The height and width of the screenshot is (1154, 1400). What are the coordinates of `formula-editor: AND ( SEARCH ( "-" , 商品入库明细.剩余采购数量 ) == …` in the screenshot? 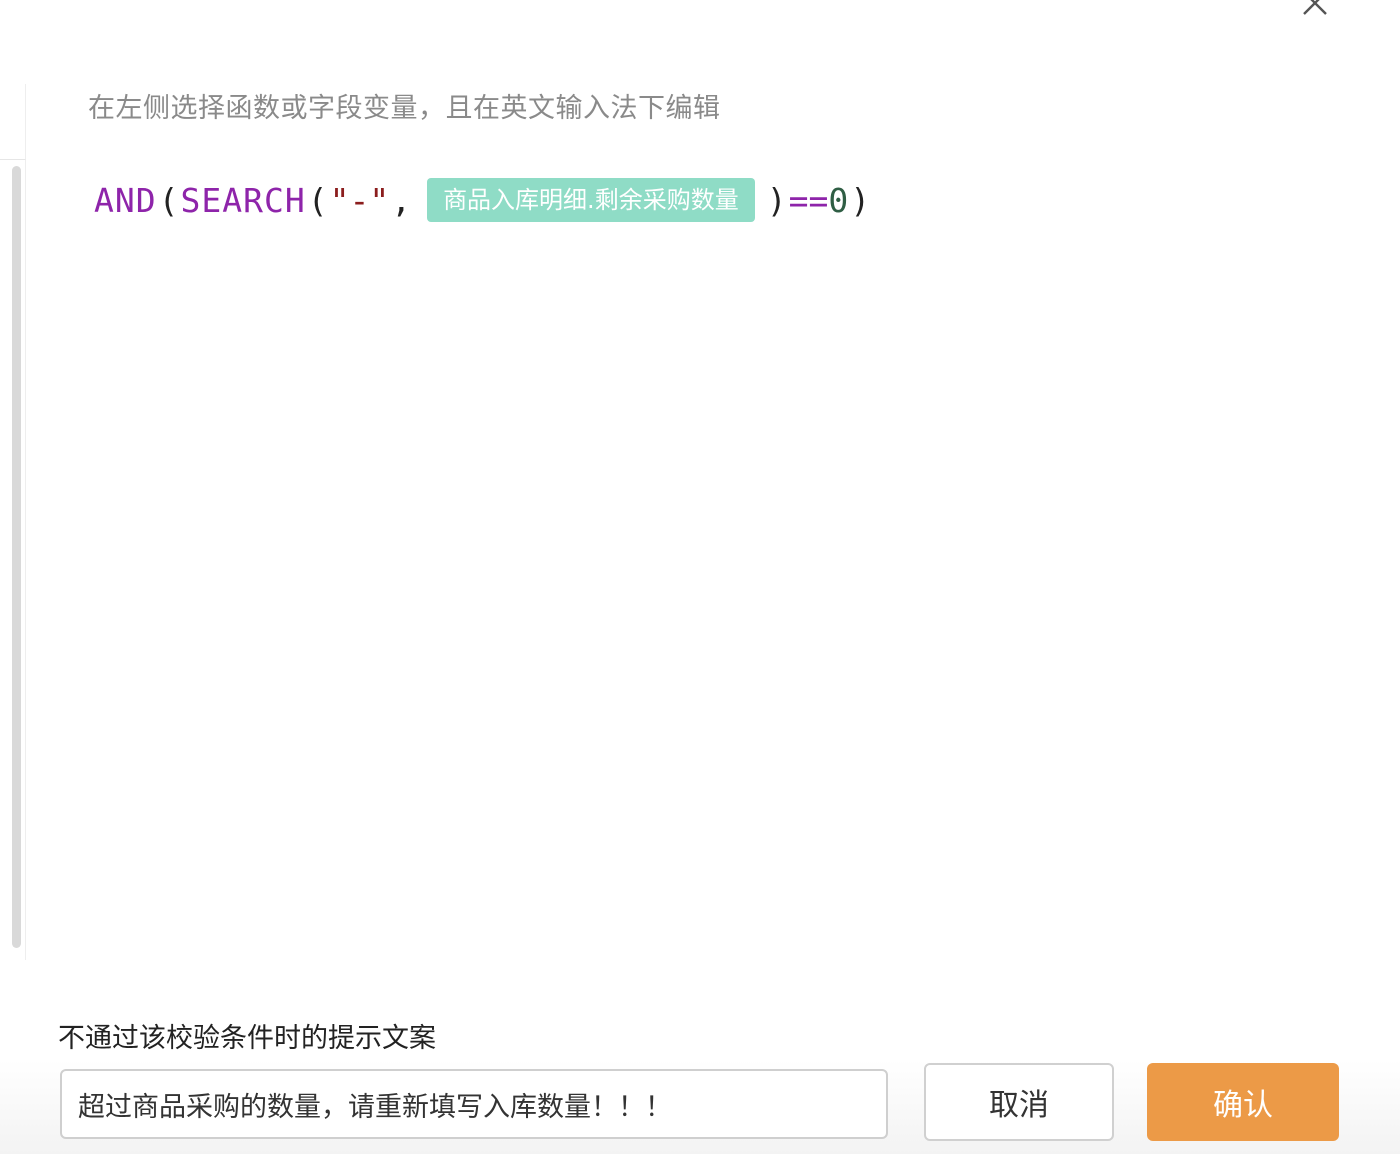 It's located at (483, 200).